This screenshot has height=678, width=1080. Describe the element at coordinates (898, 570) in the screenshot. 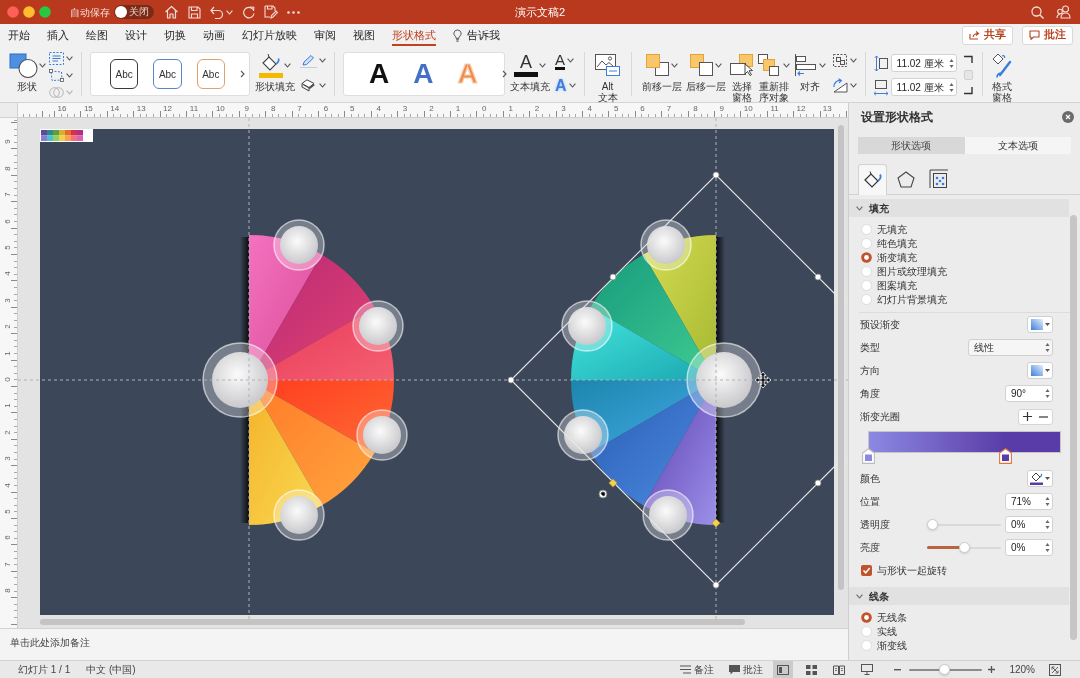

I see `rotate-with-shape-checkbox: 与形状一起旋转` at that location.